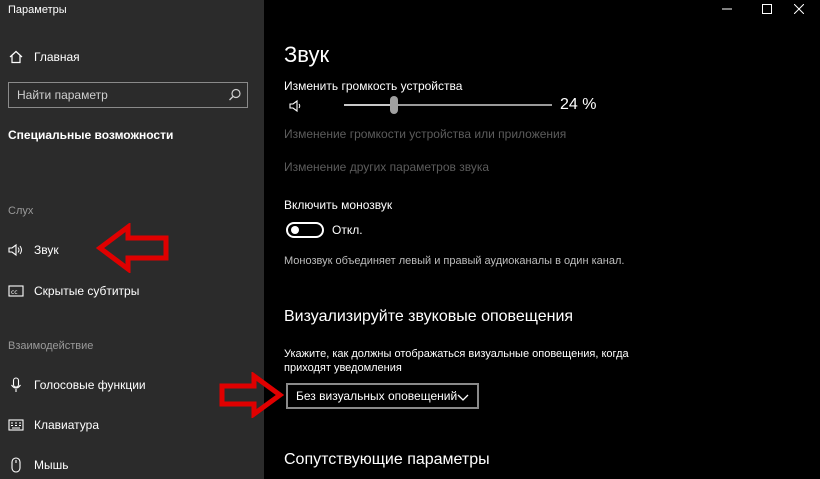  Describe the element at coordinates (296, 108) in the screenshot. I see `volume-speaker-icon` at that location.